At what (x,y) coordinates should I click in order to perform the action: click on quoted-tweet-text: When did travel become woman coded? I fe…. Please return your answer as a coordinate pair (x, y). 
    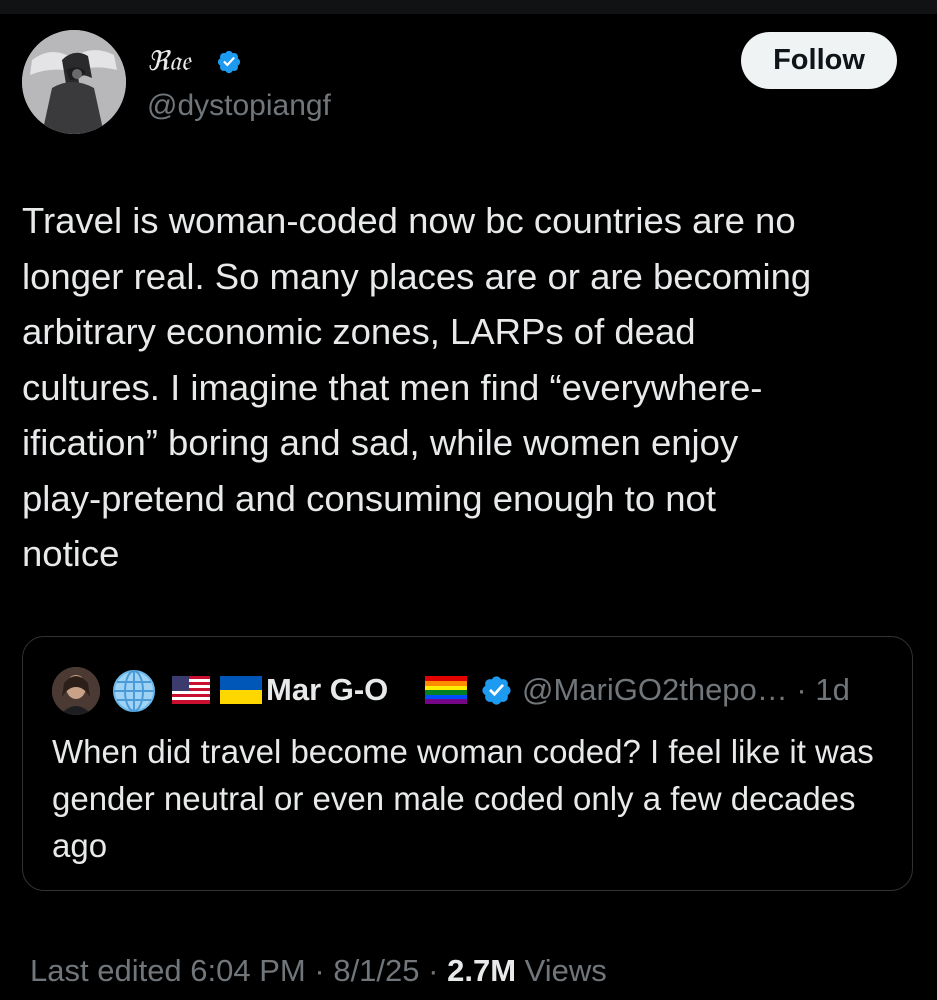
    Looking at the image, I should click on (463, 798).